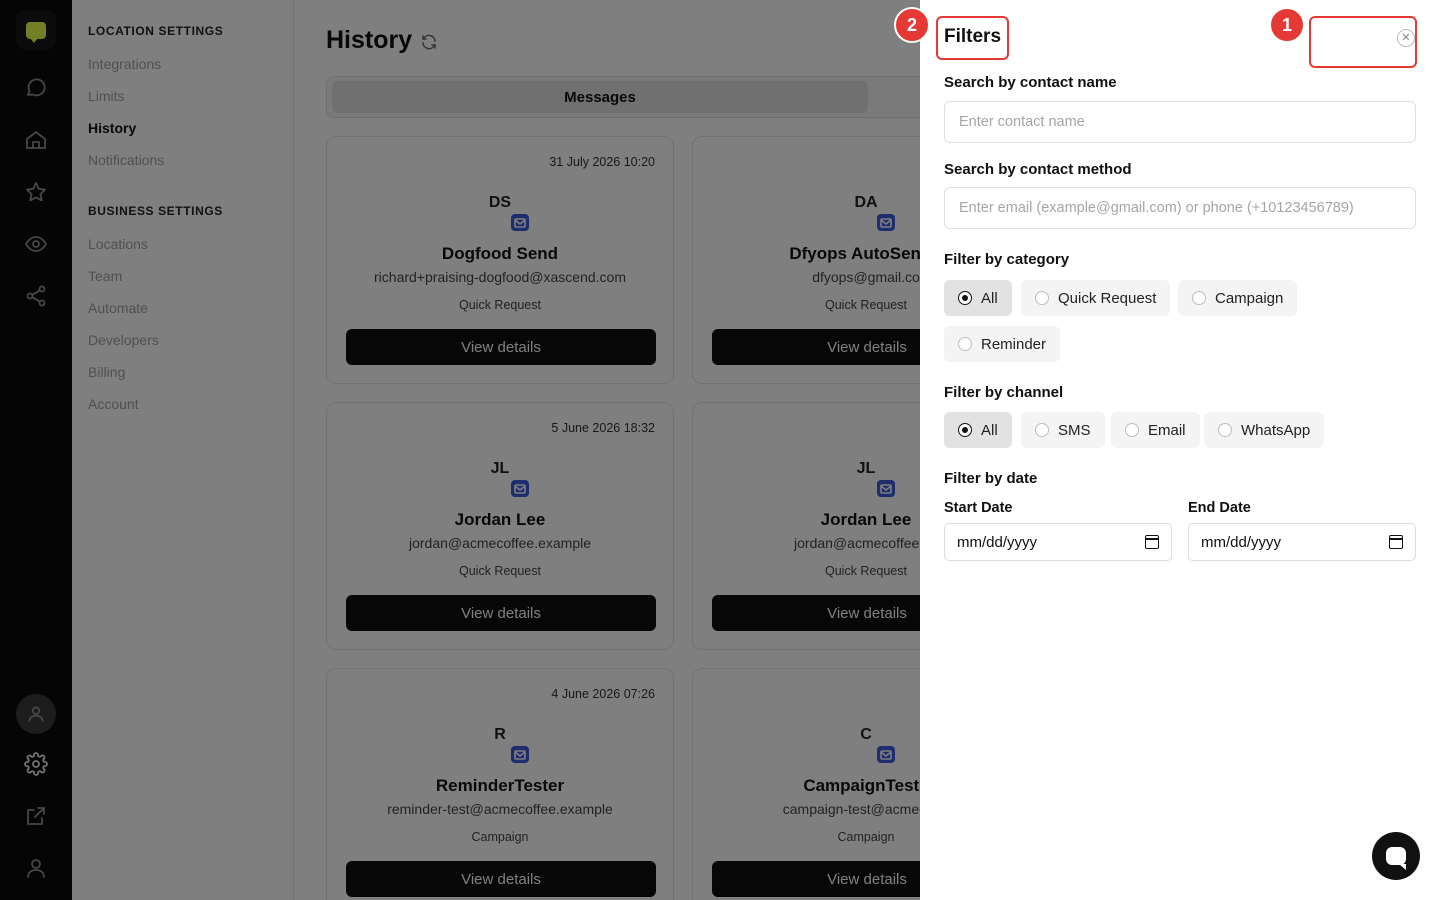 This screenshot has width=1440, height=900. What do you see at coordinates (1180, 208) in the screenshot?
I see `contact-method-input` at bounding box center [1180, 208].